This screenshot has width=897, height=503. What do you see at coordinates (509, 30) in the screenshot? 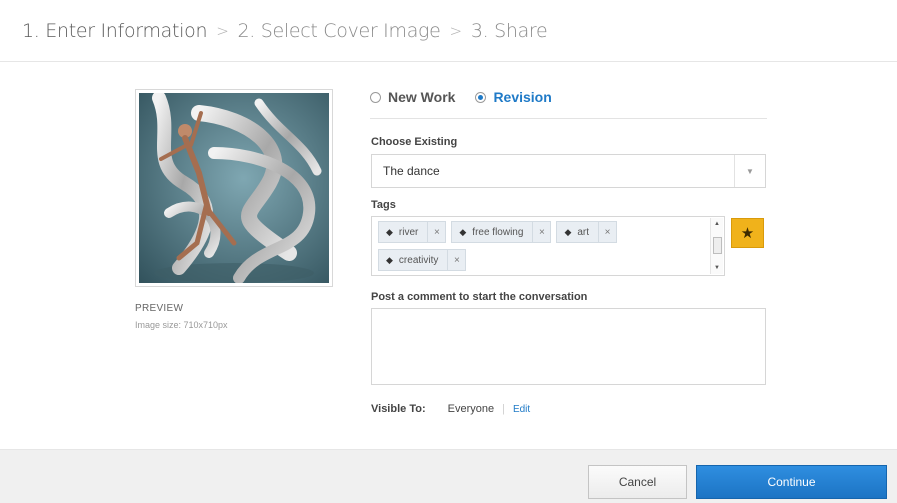
I see `wizard-step-share: 3. Share` at bounding box center [509, 30].